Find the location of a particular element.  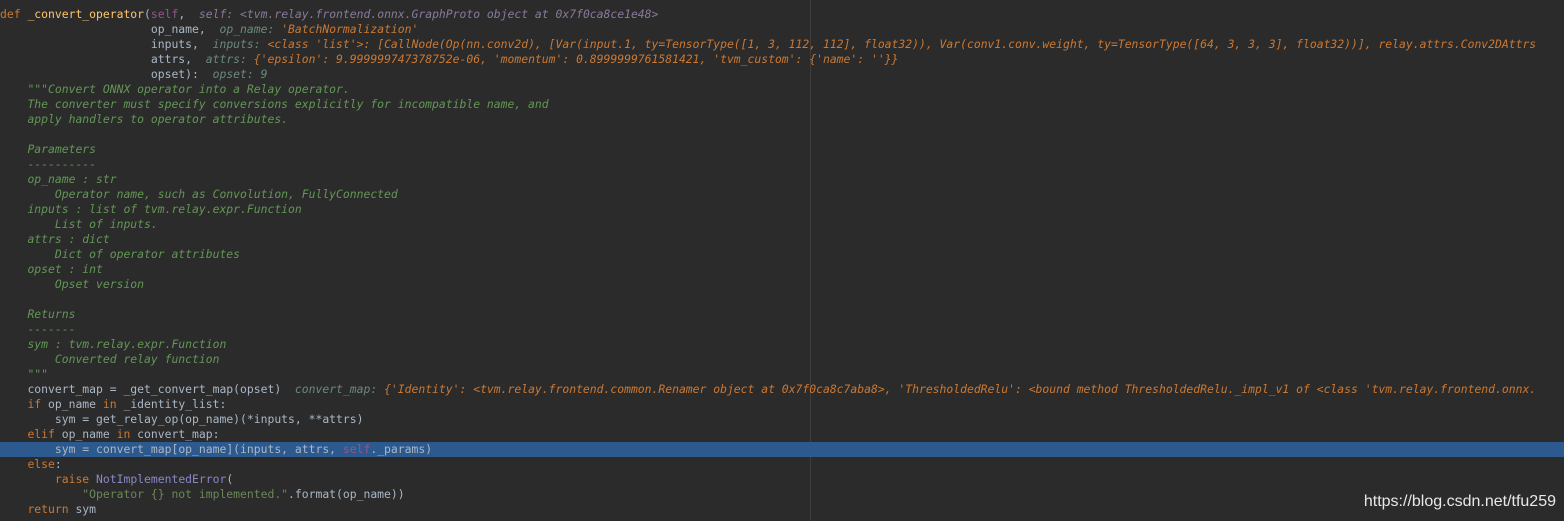

return-keyword: return is located at coordinates (48, 509).